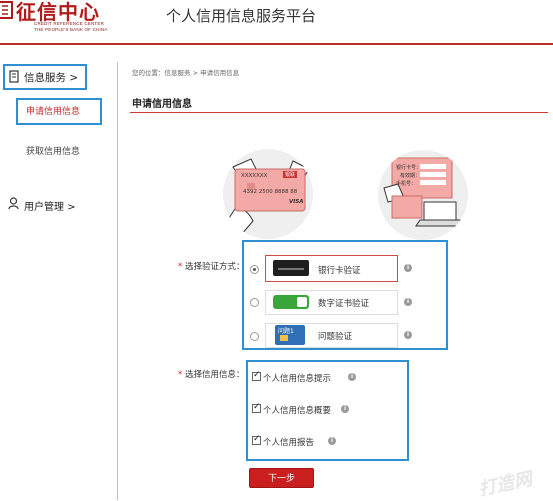 This screenshot has height=501, width=553. What do you see at coordinates (291, 302) in the screenshot?
I see `usb-key-icon` at bounding box center [291, 302].